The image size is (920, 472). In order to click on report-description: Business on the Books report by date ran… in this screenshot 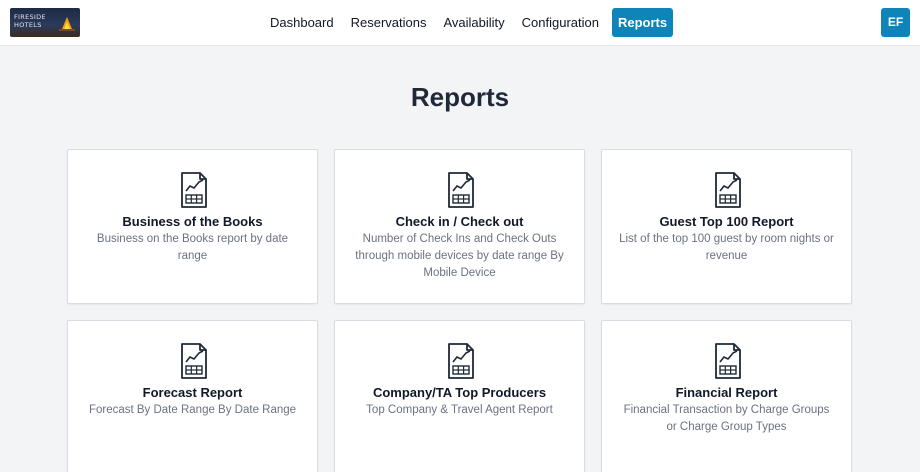, I will do `click(192, 247)`.